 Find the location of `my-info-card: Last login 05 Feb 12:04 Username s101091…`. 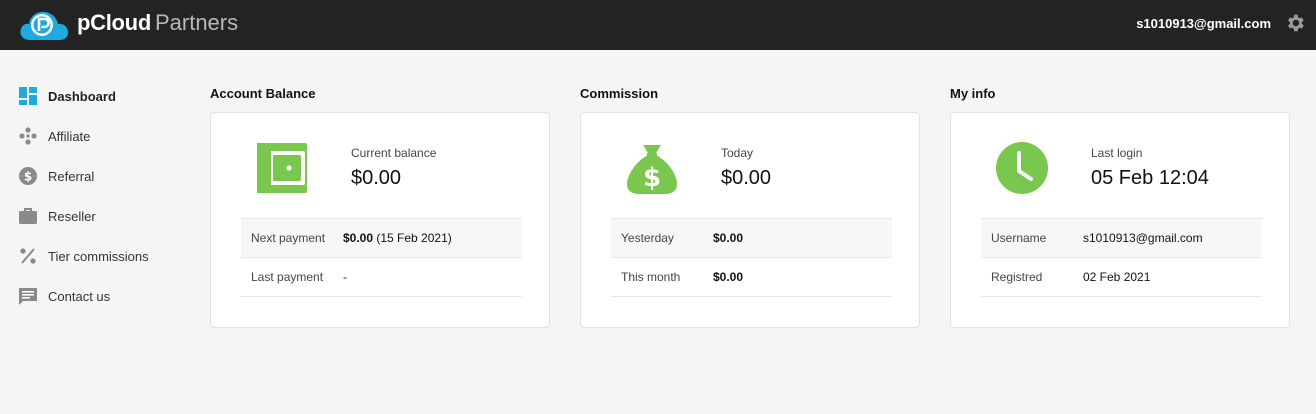

my-info-card: Last login 05 Feb 12:04 Username s101091… is located at coordinates (1120, 220).